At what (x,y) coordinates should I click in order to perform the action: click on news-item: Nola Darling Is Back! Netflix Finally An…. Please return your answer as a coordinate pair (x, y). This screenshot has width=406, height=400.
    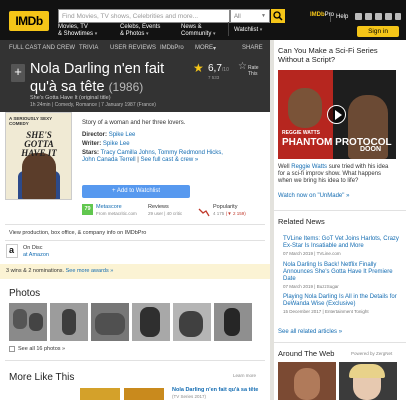
    Looking at the image, I should click on (342, 276).